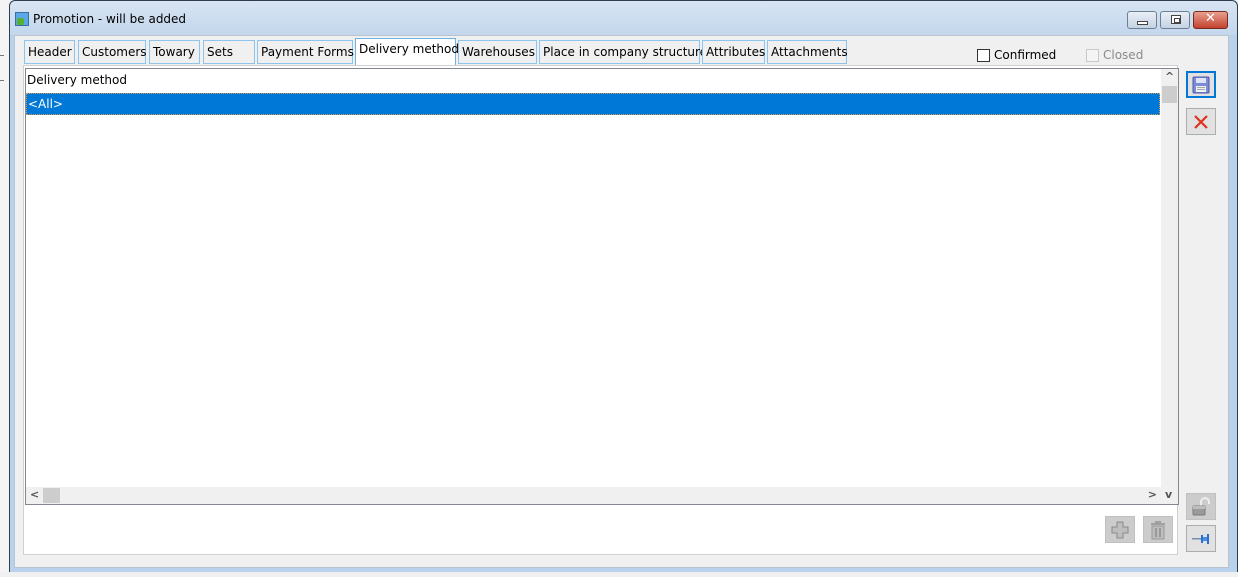 The width and height of the screenshot is (1238, 577). Describe the element at coordinates (112, 52) in the screenshot. I see `tab-customers: Customers` at that location.